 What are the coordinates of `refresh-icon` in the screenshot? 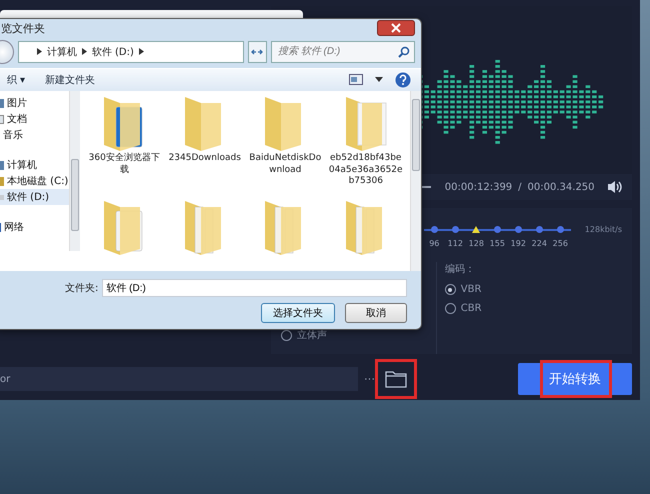 It's located at (257, 51).